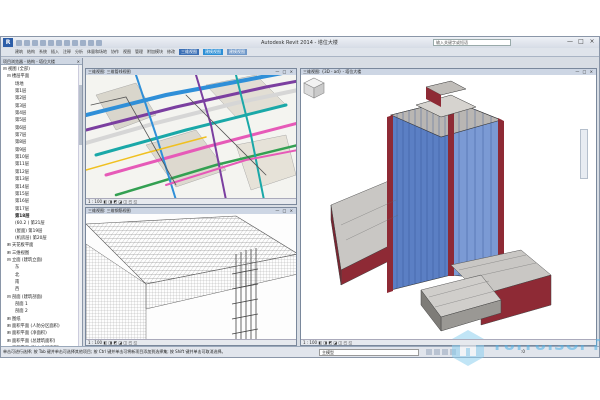  I want to click on tree-item: 剖面 2, so click(41, 311).